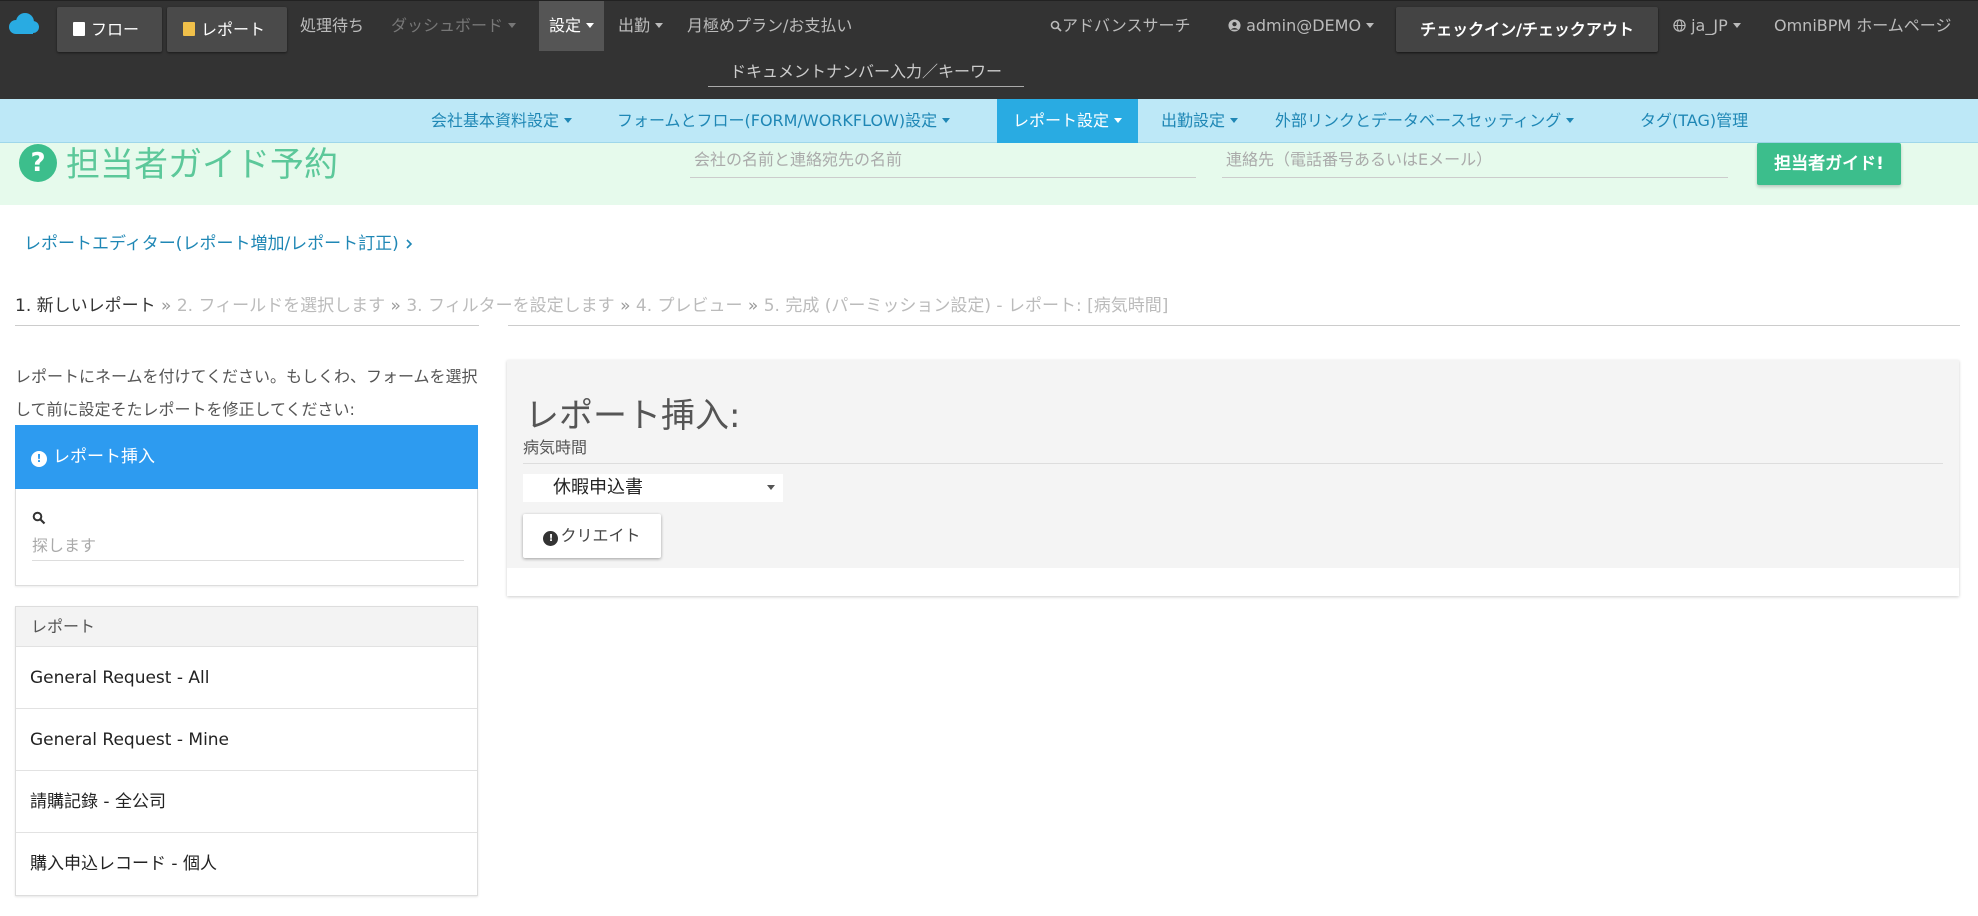  Describe the element at coordinates (653, 488) in the screenshot. I see `form-select: 休暇申込書` at that location.